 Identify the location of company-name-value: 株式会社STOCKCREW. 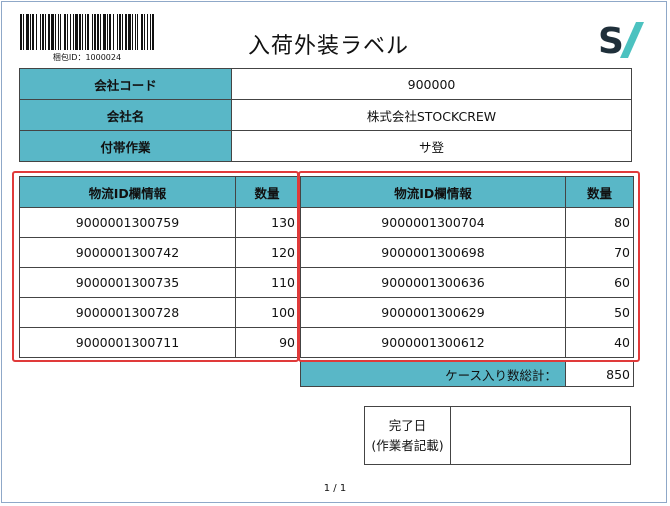
(431, 115).